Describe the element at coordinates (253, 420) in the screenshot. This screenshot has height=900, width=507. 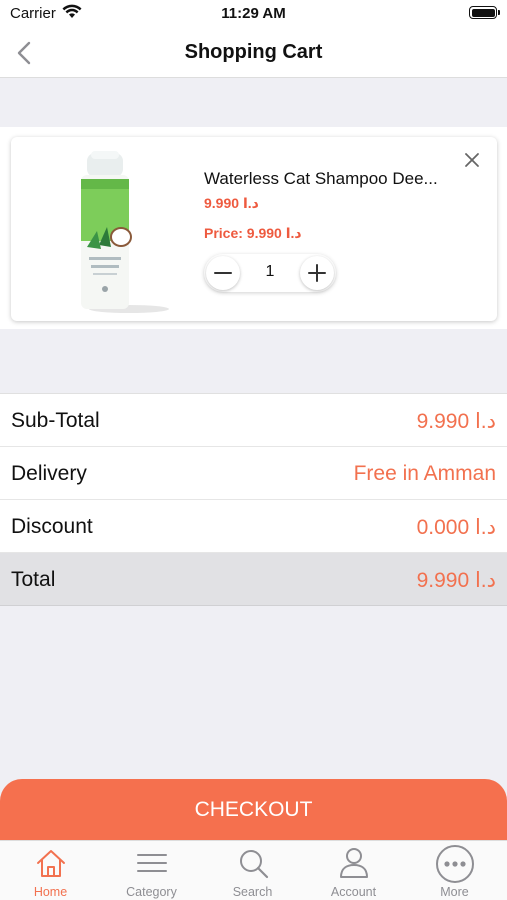
I see `summary-row-subtotal: Sub-Total 9.990 د.ا` at that location.